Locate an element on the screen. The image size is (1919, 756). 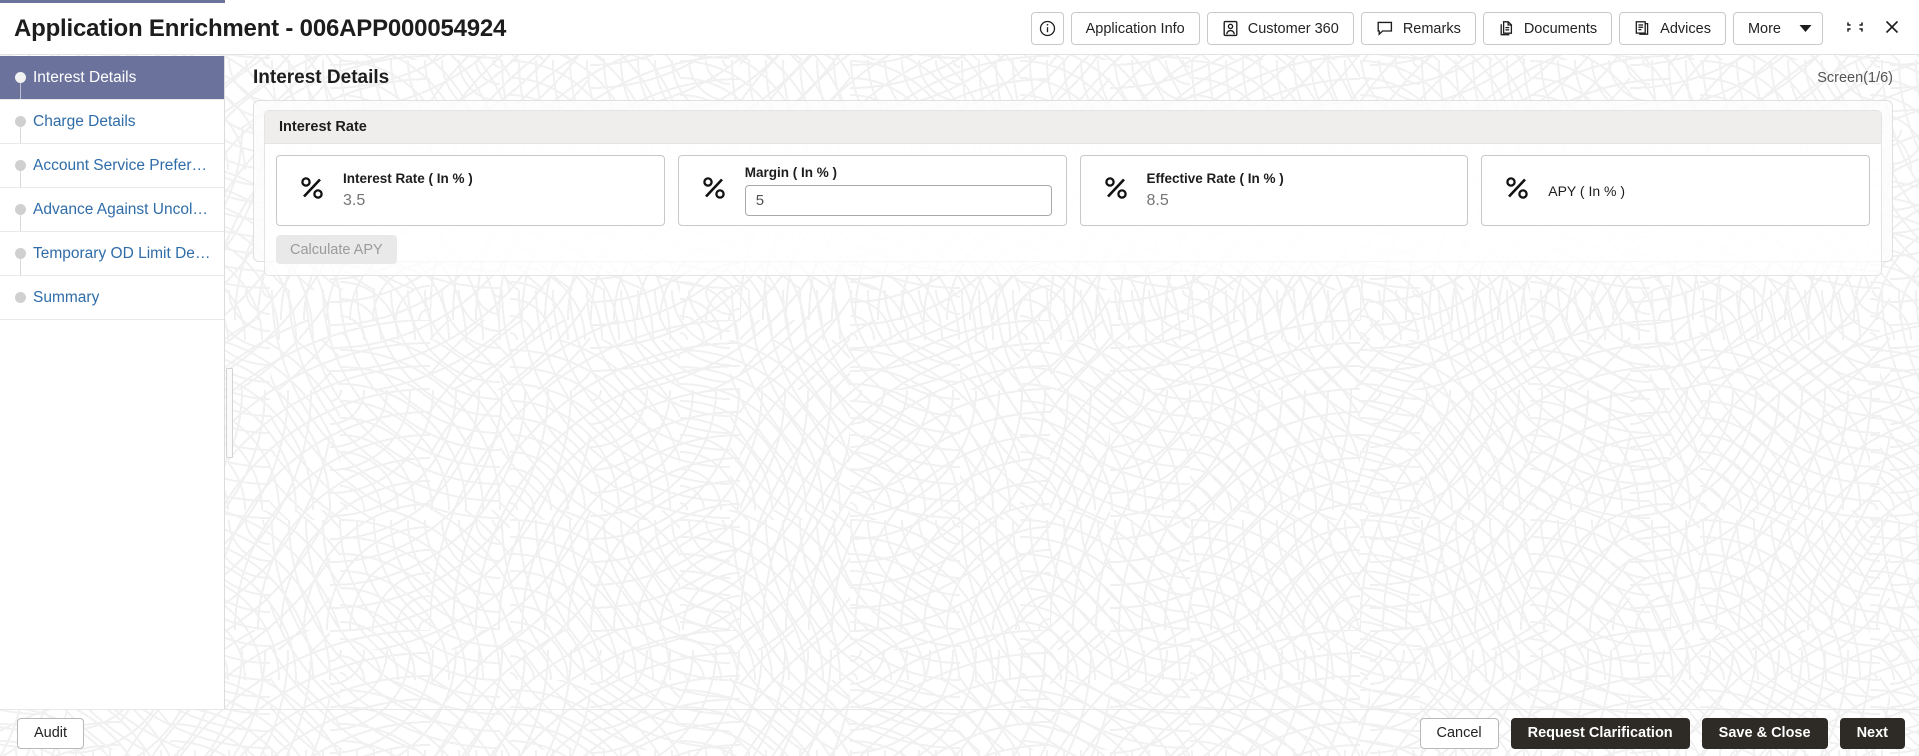
calculate-apy-button: Calculate APY is located at coordinates (336, 249).